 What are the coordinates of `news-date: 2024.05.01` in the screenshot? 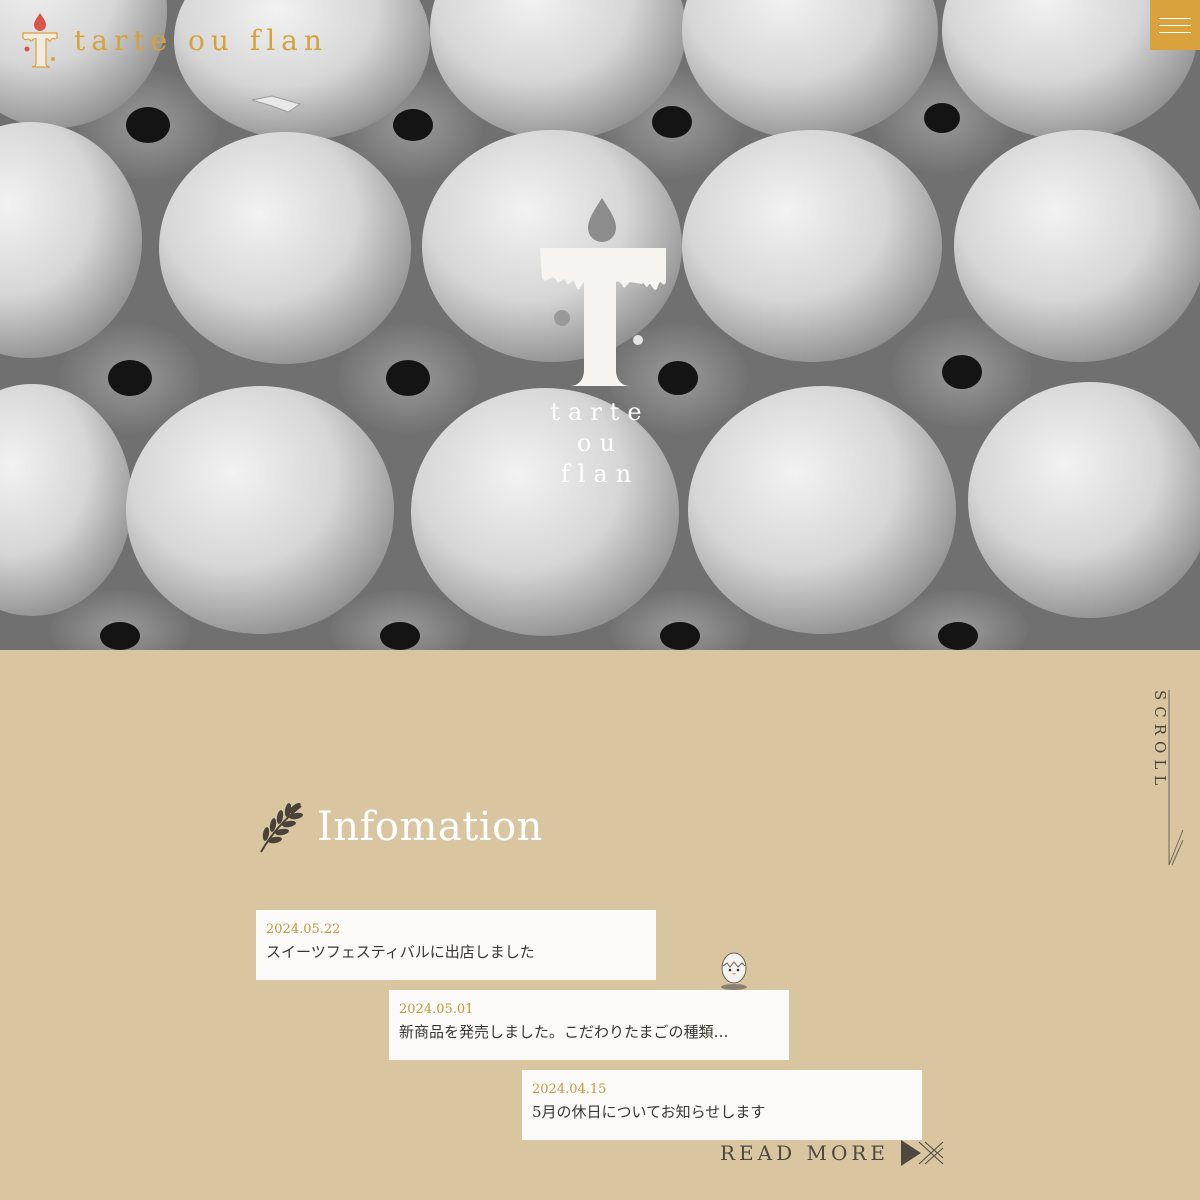 It's located at (436, 1009).